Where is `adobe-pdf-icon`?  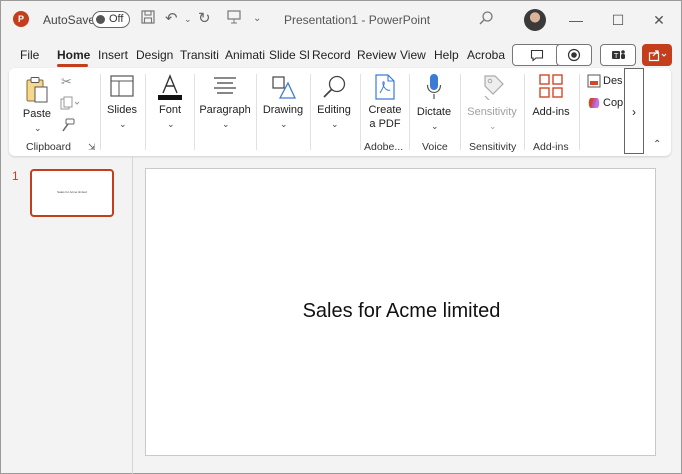 adobe-pdf-icon is located at coordinates (385, 87).